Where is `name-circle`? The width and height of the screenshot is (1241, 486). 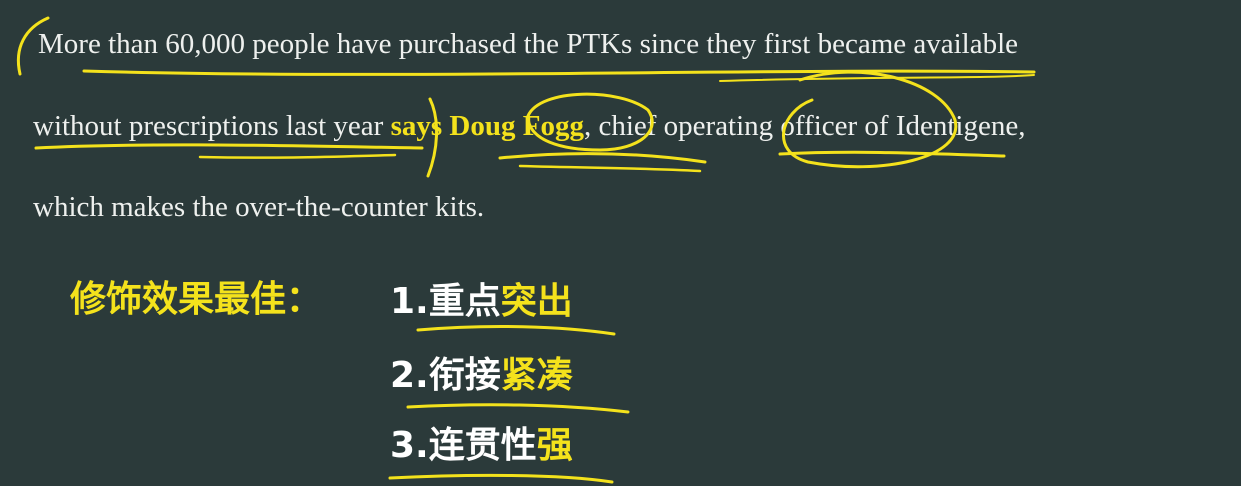 name-circle is located at coordinates (590, 122).